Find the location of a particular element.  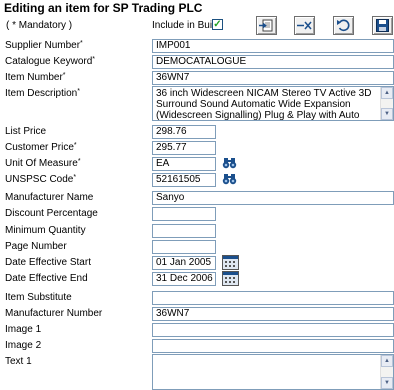

unit-of-measure-lookup-button is located at coordinates (229, 162).